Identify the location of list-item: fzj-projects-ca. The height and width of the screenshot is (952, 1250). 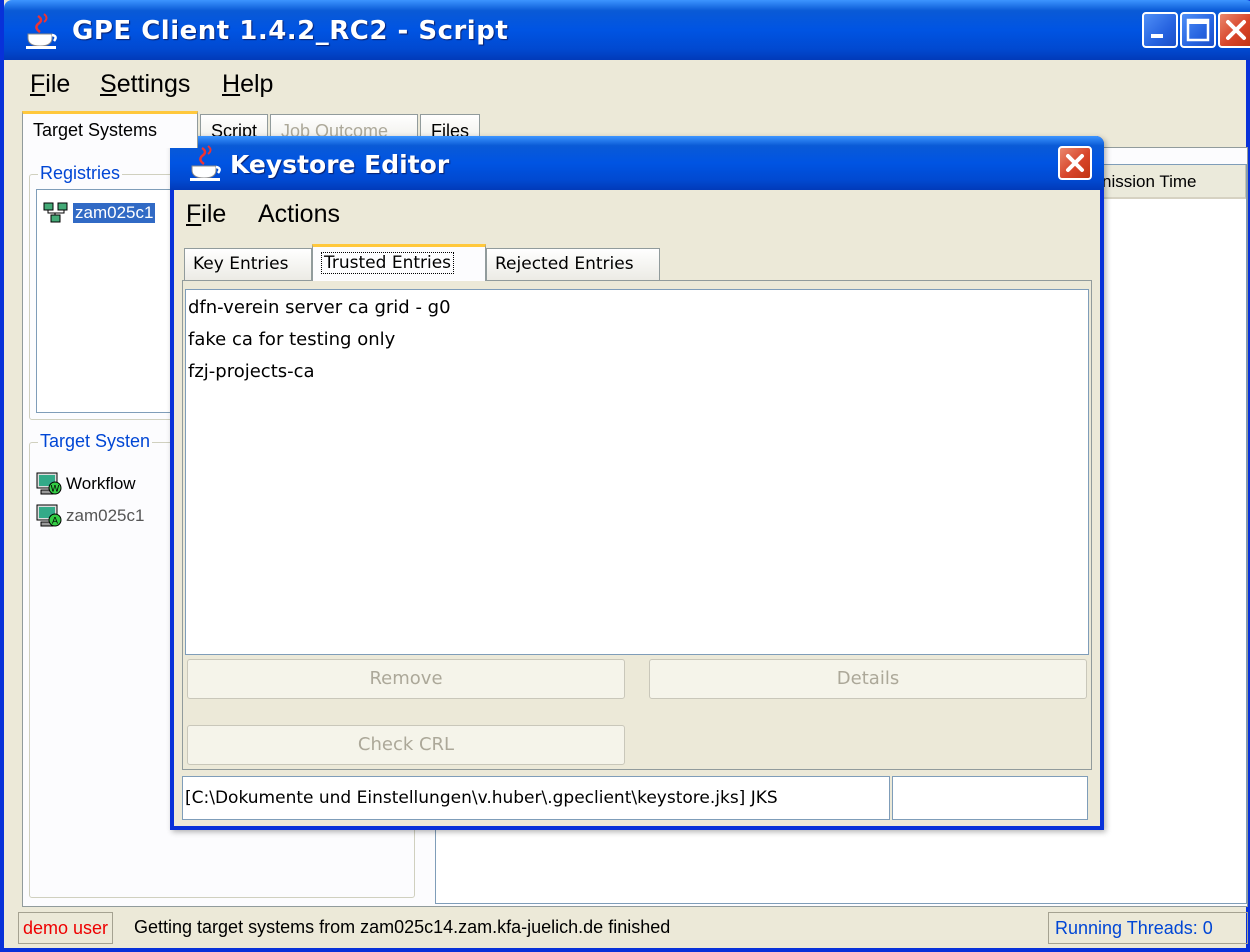
(251, 372).